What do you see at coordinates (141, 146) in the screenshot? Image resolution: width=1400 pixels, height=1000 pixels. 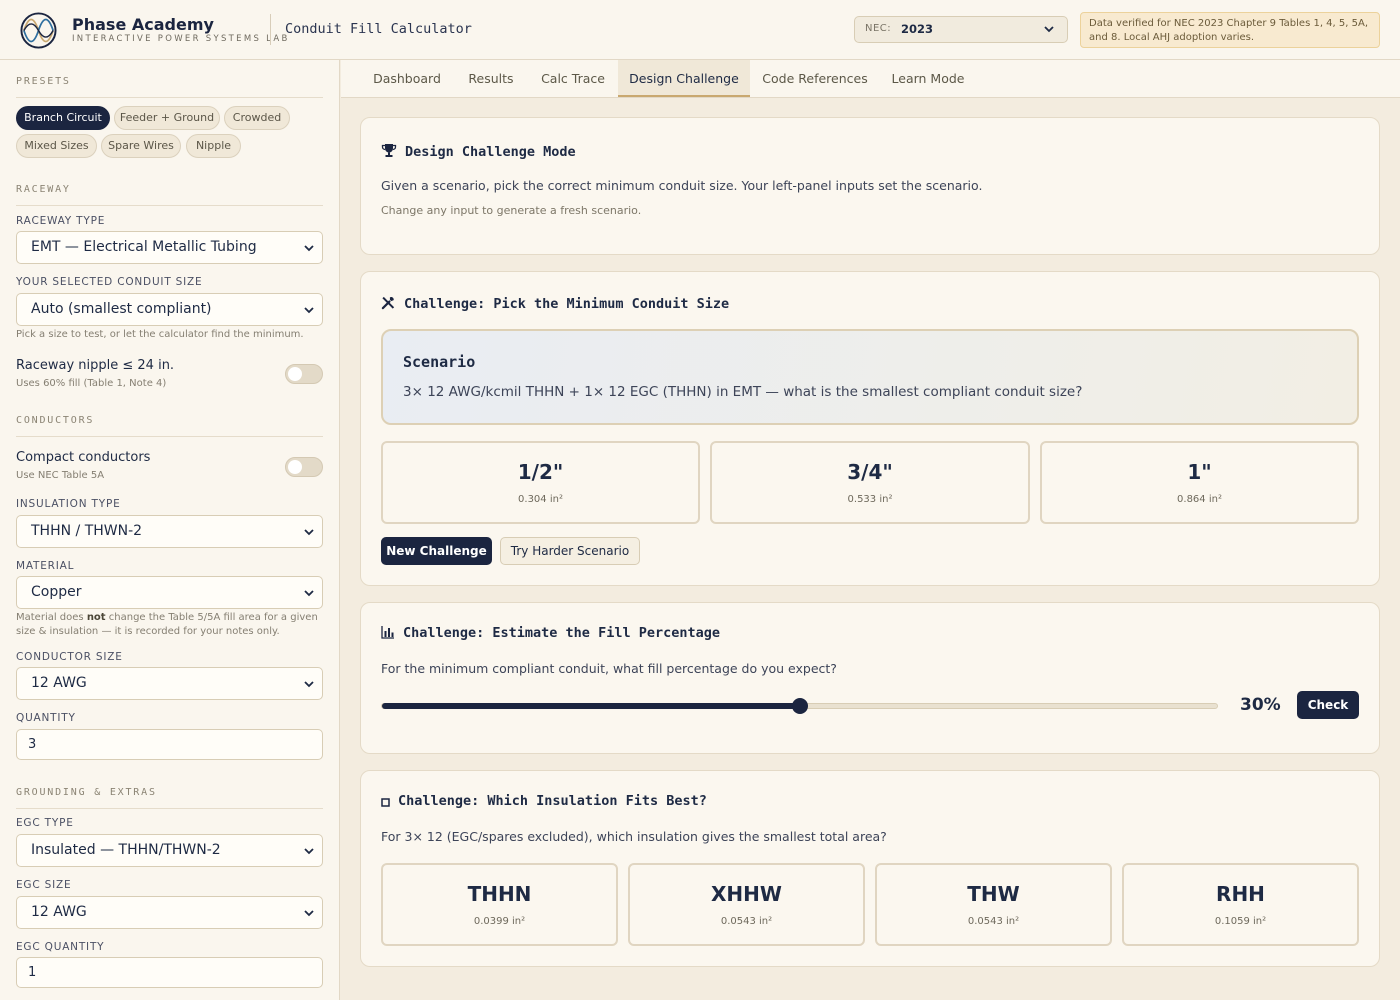 I see `preset-chip-spare-wires: Spare Wires` at bounding box center [141, 146].